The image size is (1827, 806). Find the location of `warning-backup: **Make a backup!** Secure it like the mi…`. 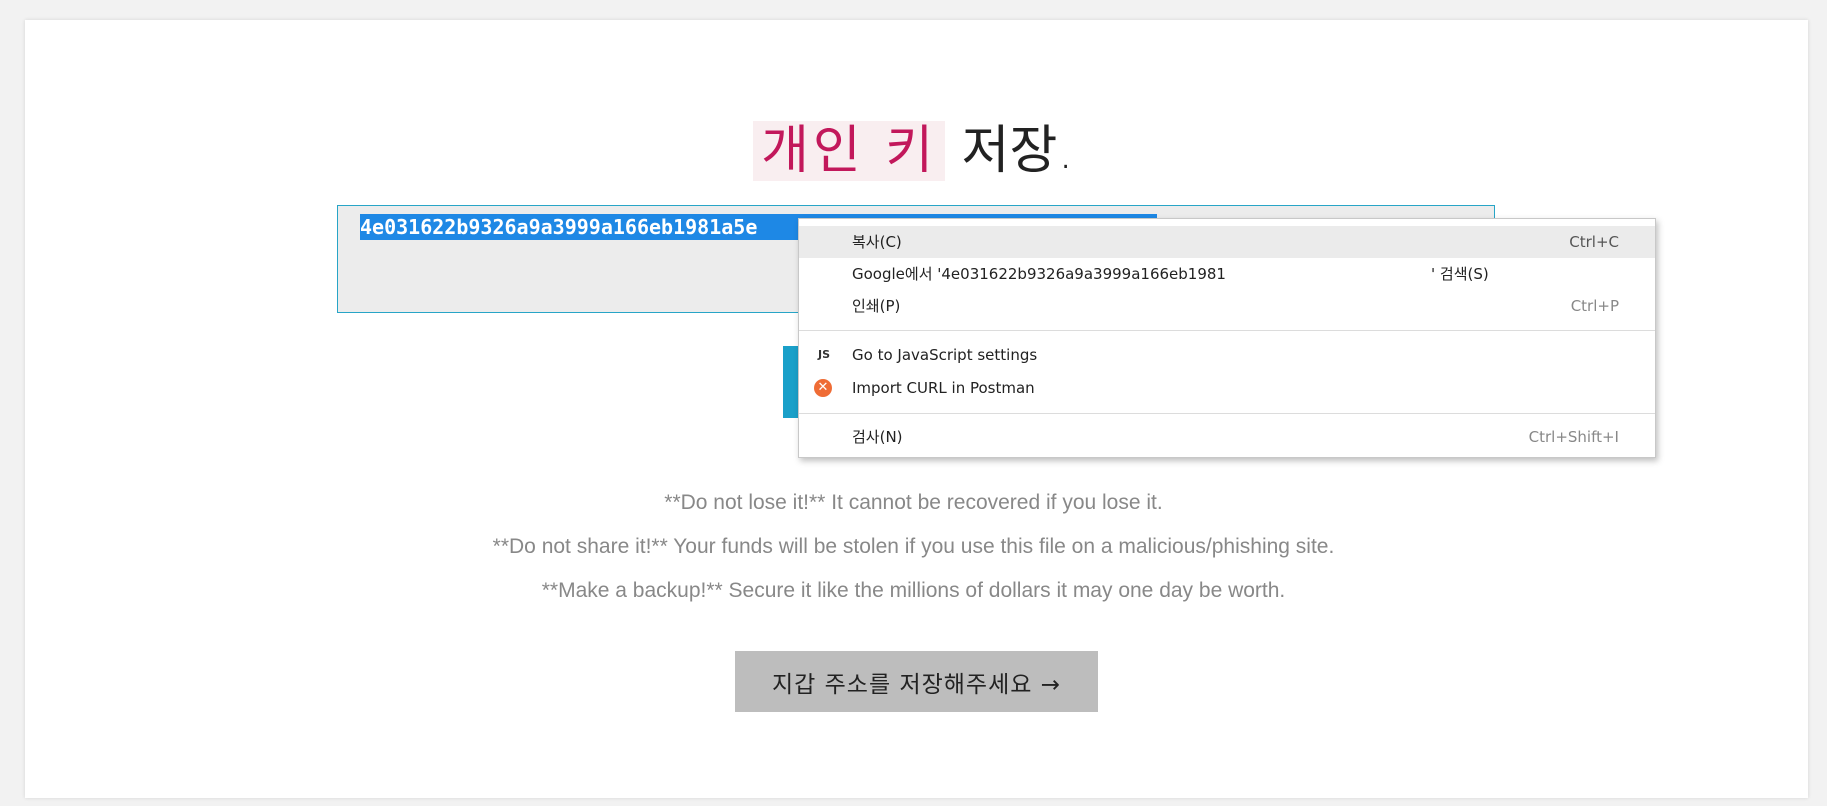

warning-backup: **Make a backup!** Secure it like the mi… is located at coordinates (913, 590).